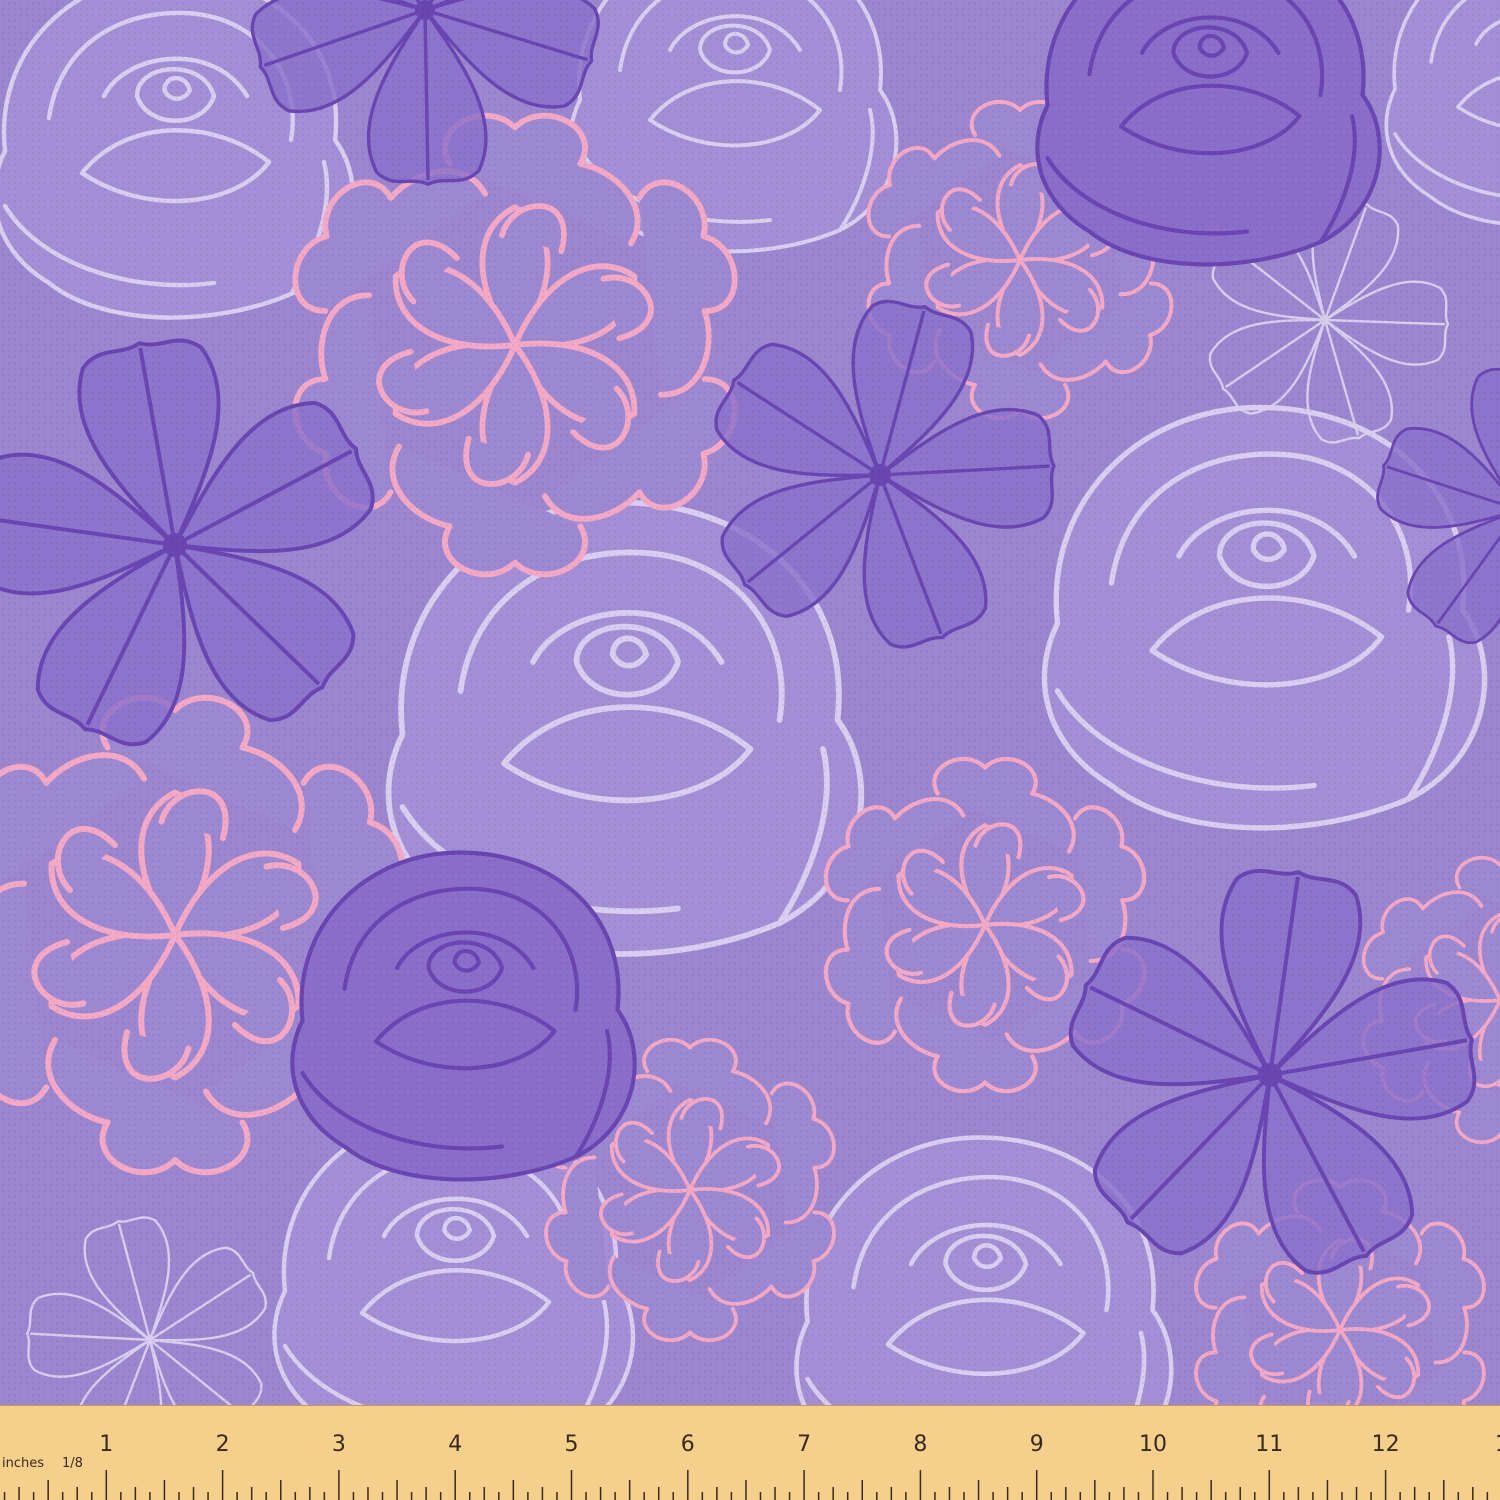  Describe the element at coordinates (72, 1463) in the screenshot. I see `ruler-fraction-label: 1/8` at that location.